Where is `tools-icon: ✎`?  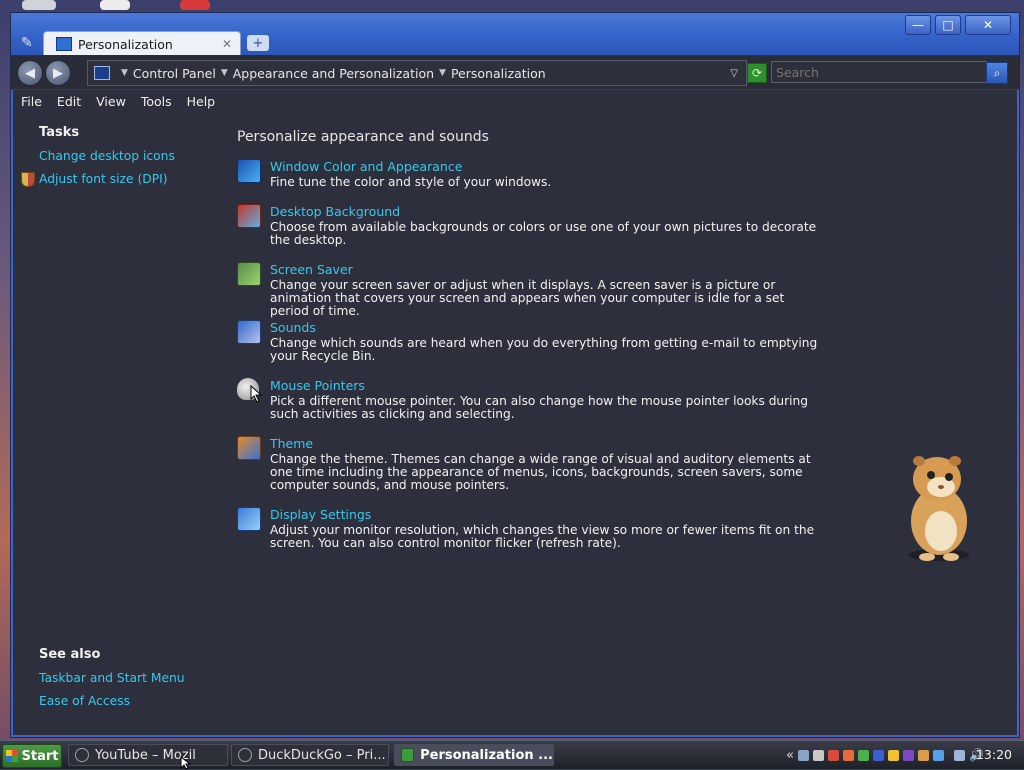
tools-icon: ✎ is located at coordinates (27, 43).